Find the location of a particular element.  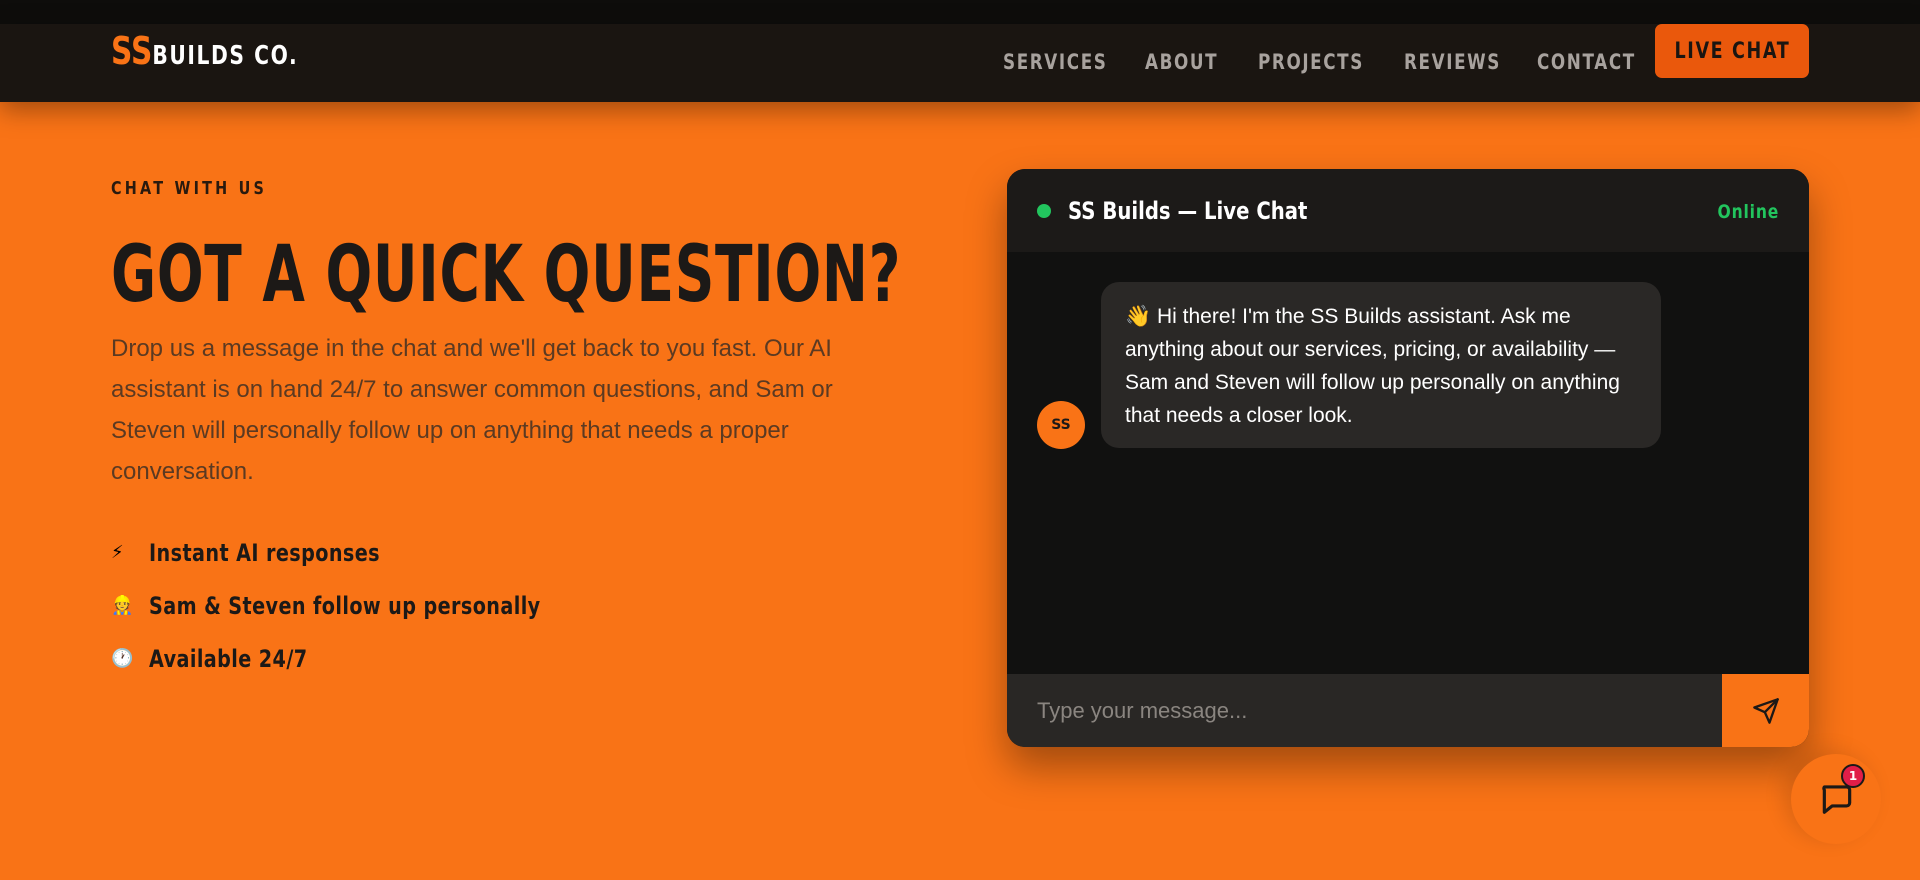

nav-contact: CONTACT is located at coordinates (1586, 62).